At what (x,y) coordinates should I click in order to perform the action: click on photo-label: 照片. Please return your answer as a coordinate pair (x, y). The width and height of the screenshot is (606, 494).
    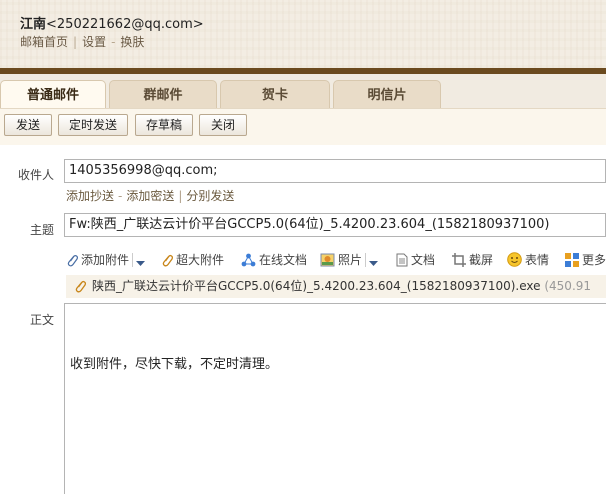
    Looking at the image, I should click on (350, 260).